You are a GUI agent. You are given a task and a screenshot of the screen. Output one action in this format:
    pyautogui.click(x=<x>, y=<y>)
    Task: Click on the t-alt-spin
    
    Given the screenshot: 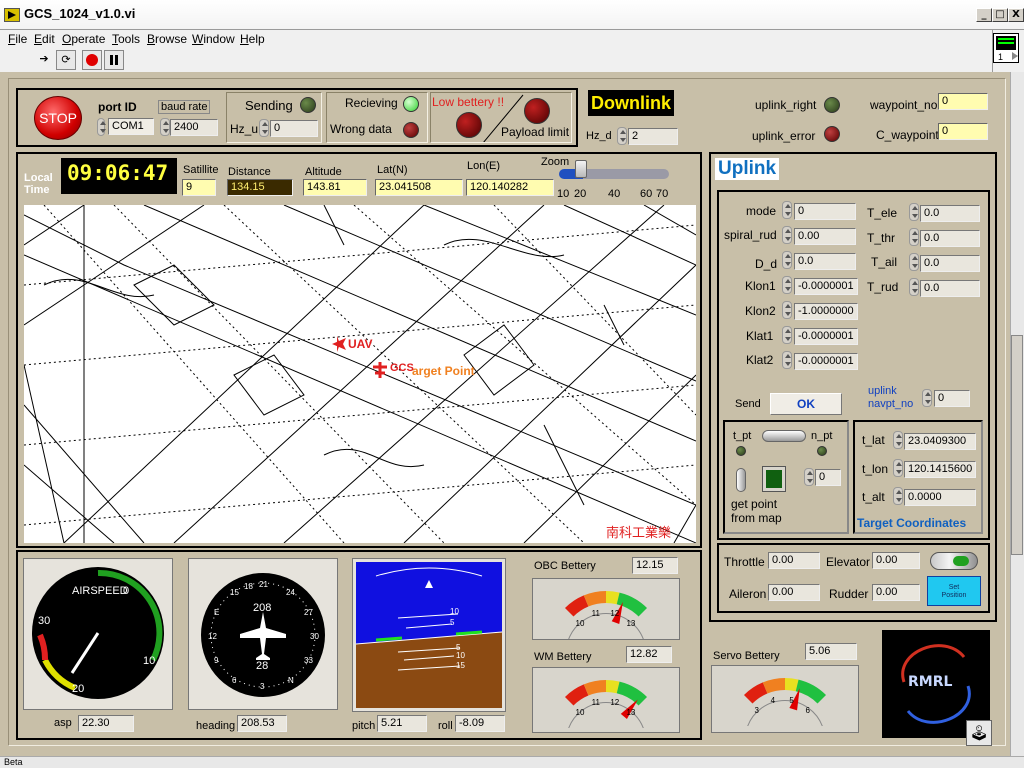 What is the action you would take?
    pyautogui.click(x=898, y=496)
    